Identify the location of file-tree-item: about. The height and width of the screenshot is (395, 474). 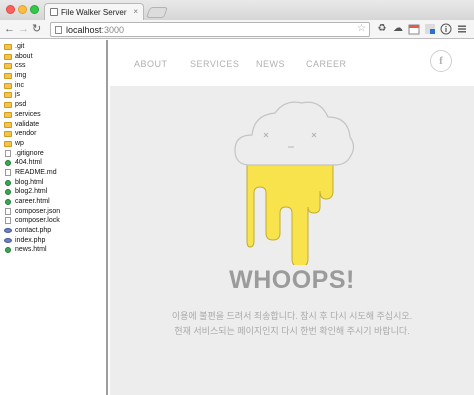
(53, 57).